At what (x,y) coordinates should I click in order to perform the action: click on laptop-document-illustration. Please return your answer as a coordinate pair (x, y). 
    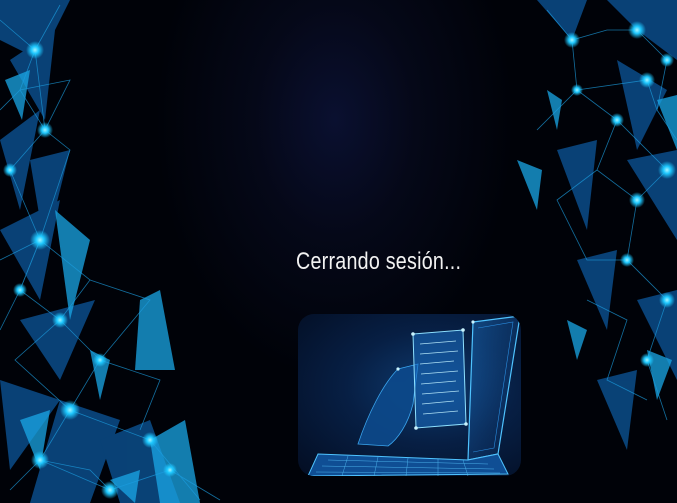
    Looking at the image, I should click on (409, 395).